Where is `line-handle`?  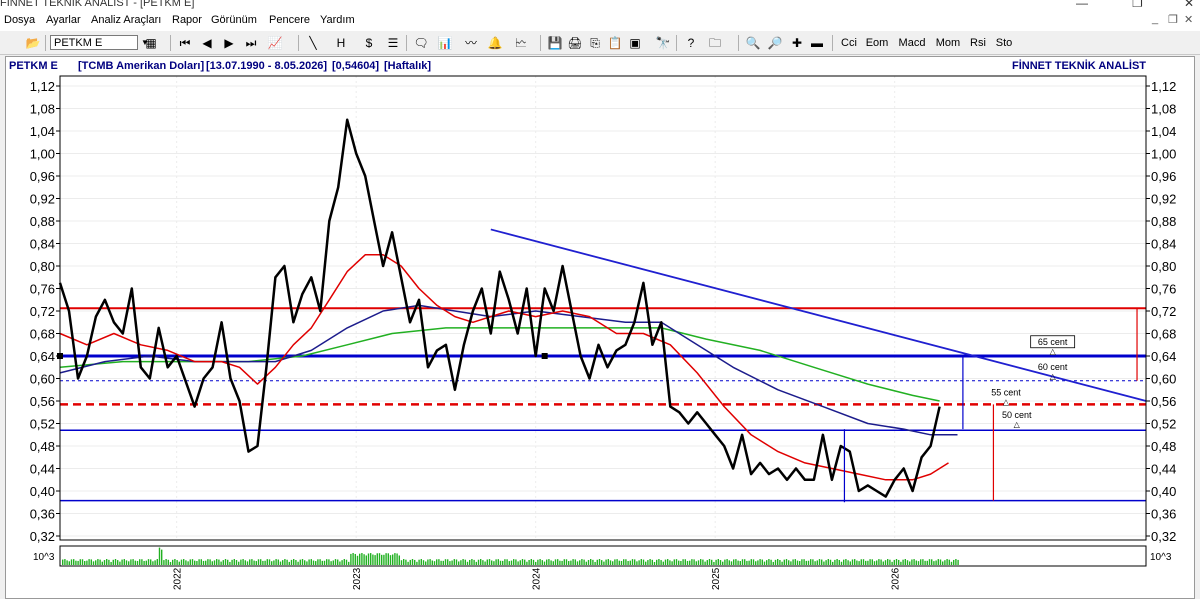
line-handle is located at coordinates (544, 356).